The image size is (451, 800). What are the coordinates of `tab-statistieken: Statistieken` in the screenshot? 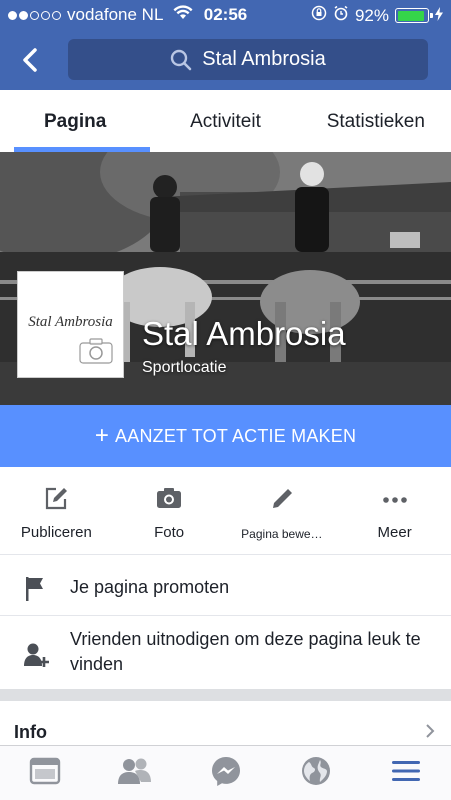 It's located at (376, 121).